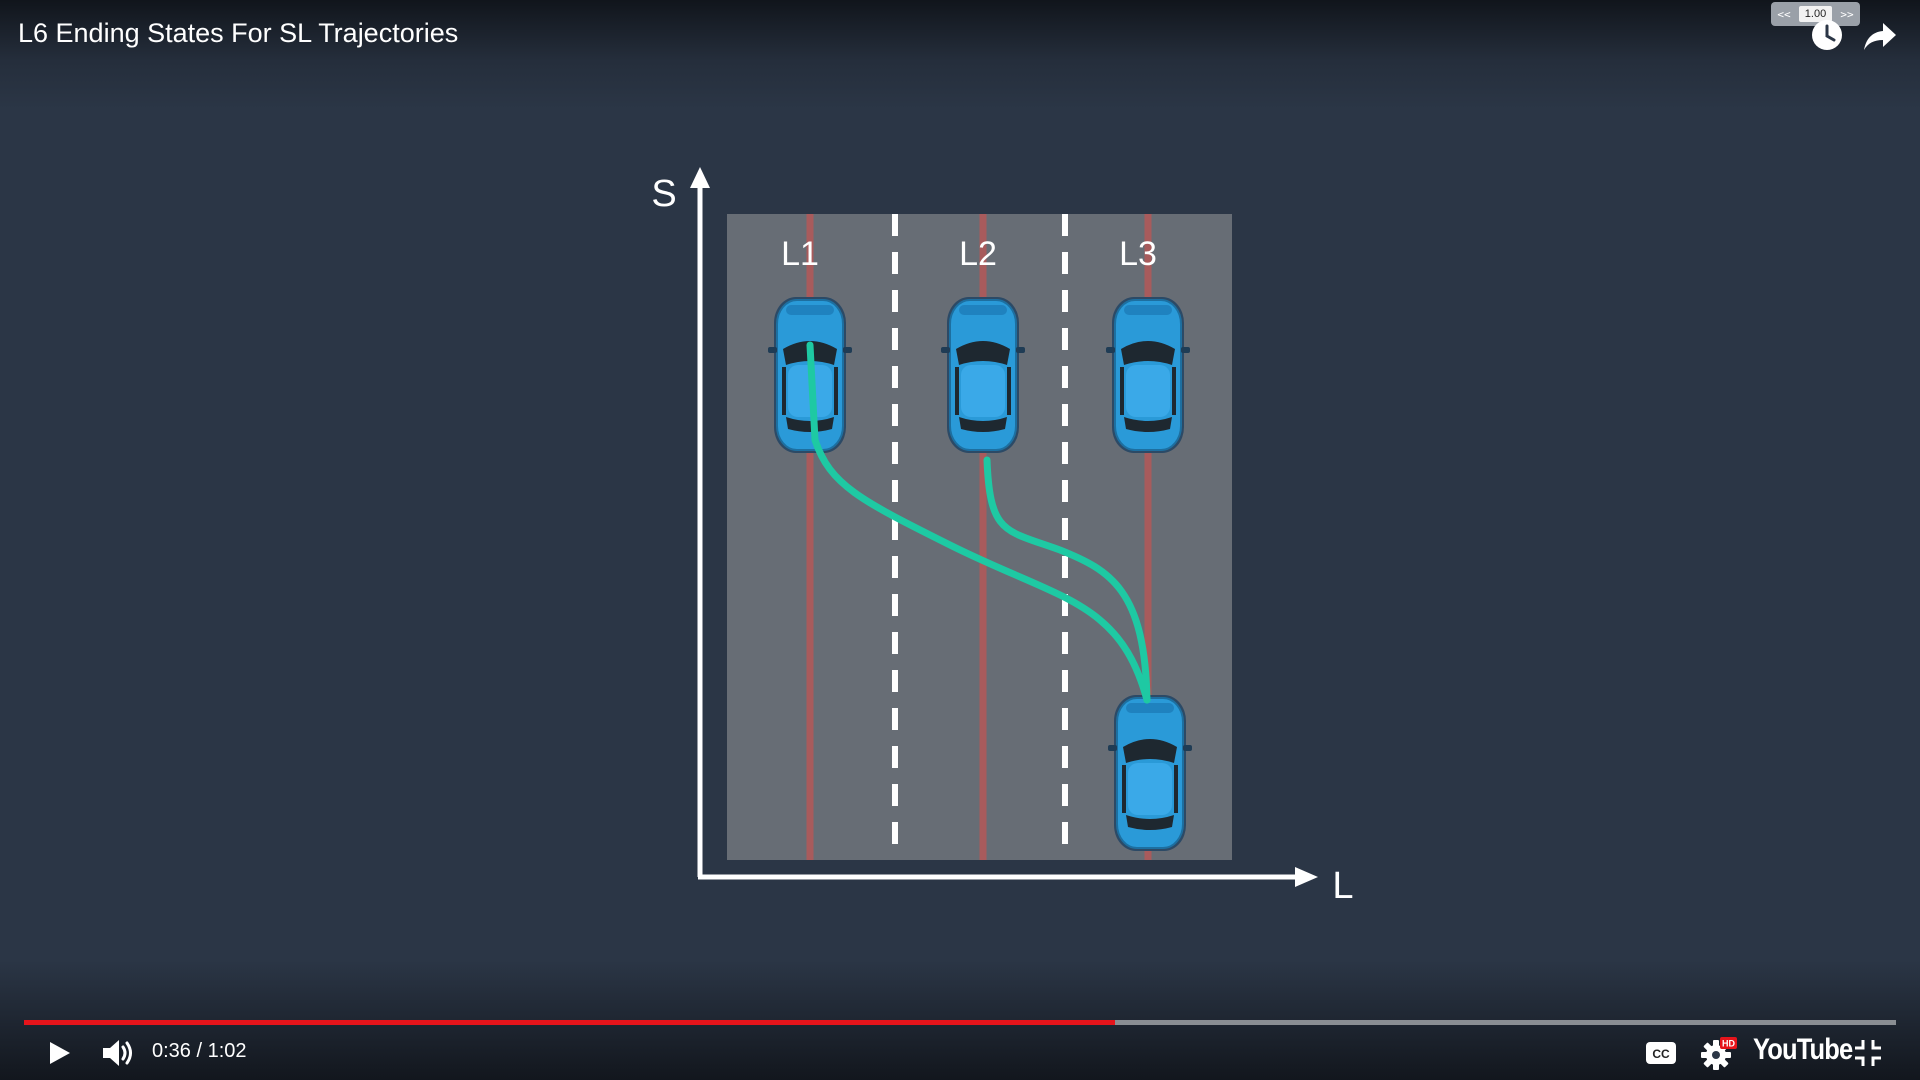  I want to click on svg-text: CC, so click(1661, 1054).